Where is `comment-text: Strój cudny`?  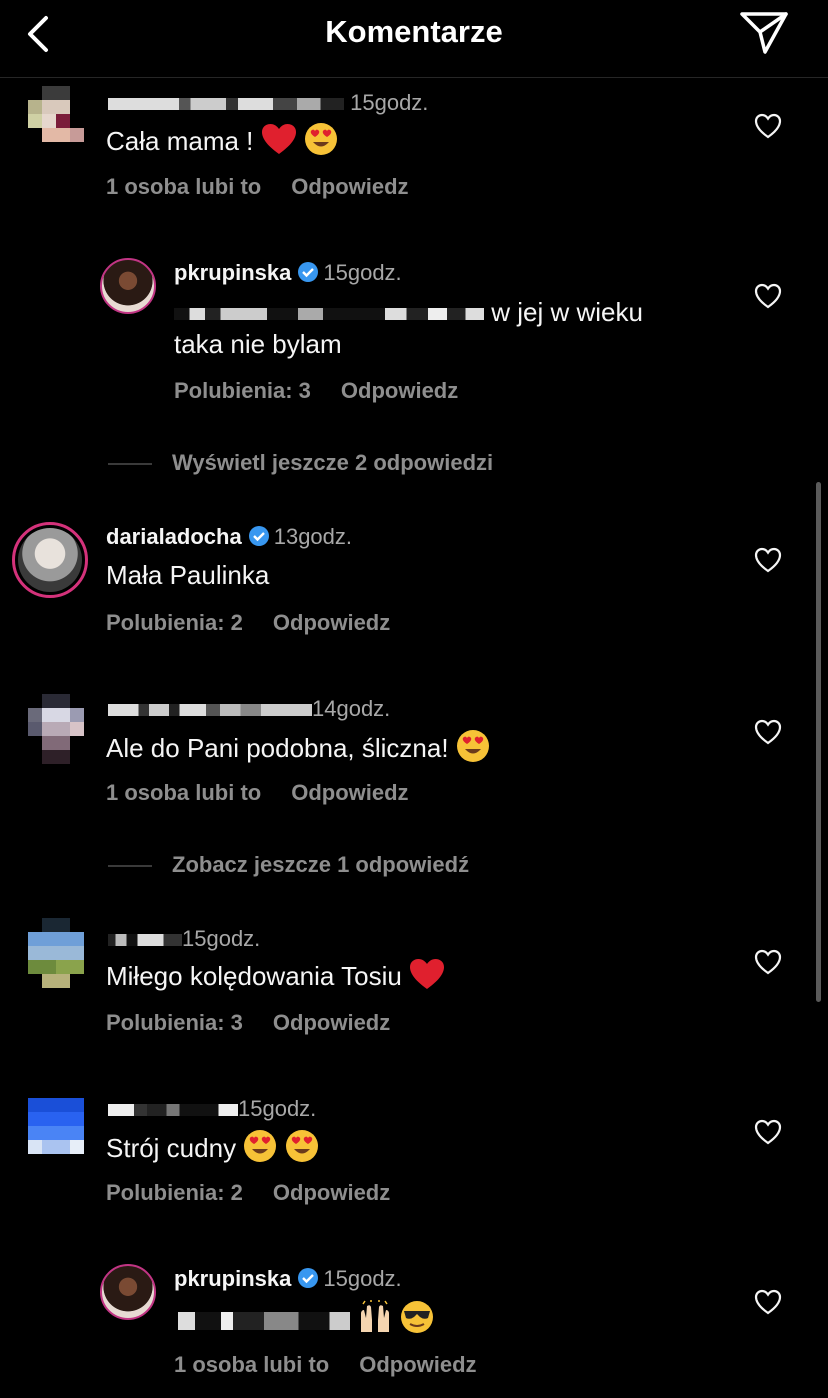 comment-text: Strój cudny is located at coordinates (171, 1148).